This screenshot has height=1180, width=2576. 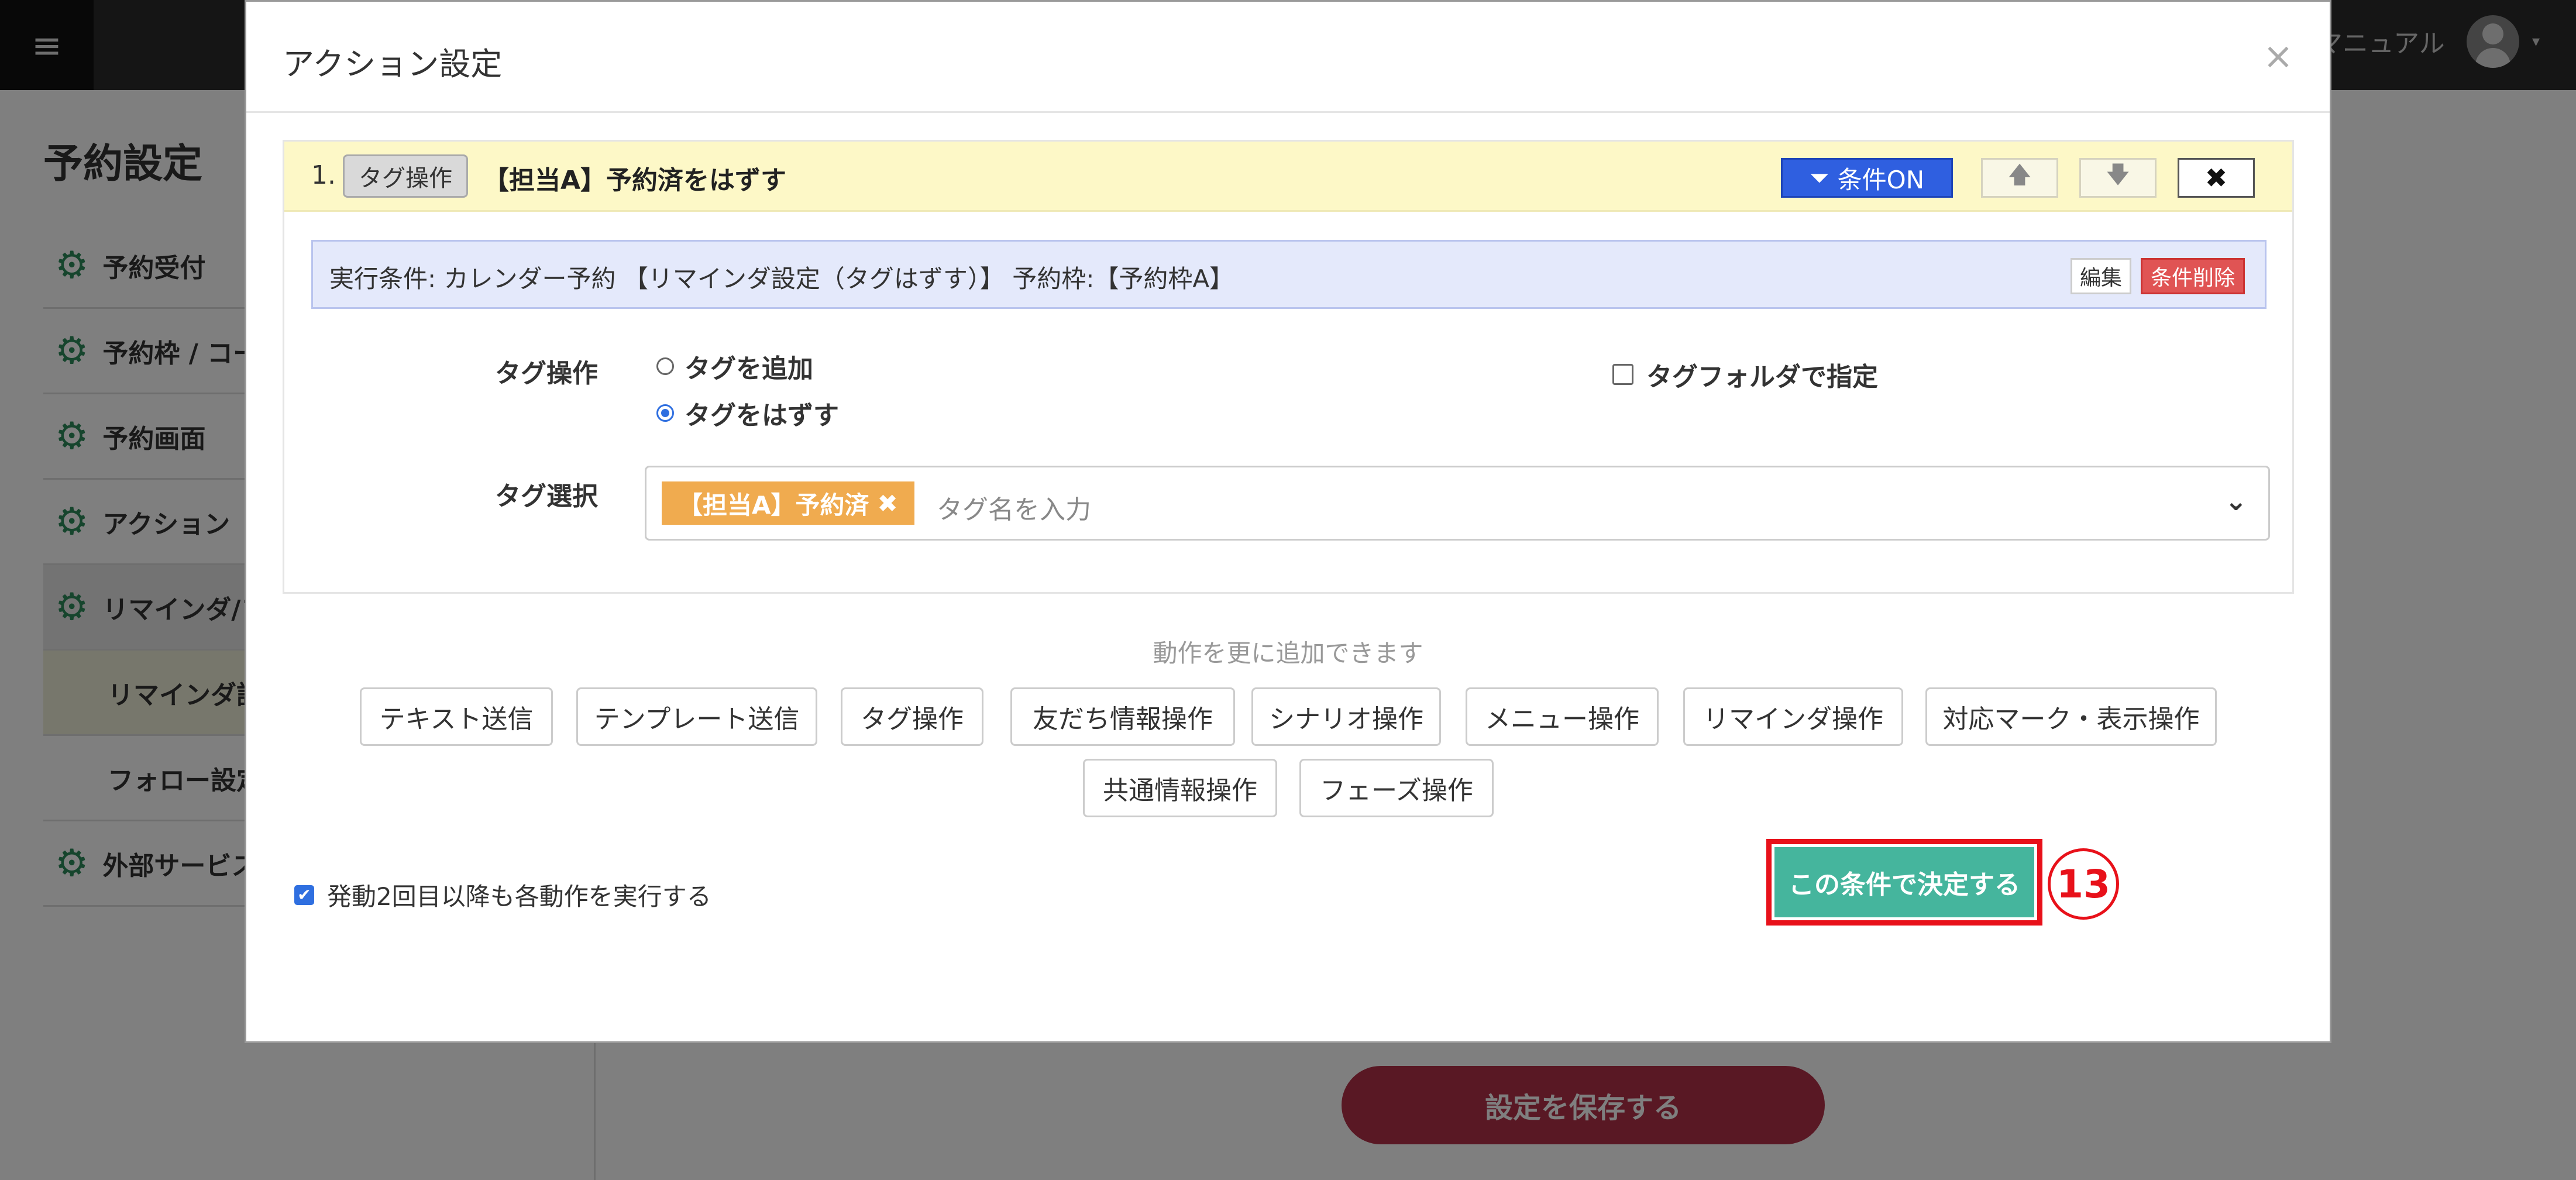 What do you see at coordinates (304, 895) in the screenshot?
I see `checkbox-checked: ✔` at bounding box center [304, 895].